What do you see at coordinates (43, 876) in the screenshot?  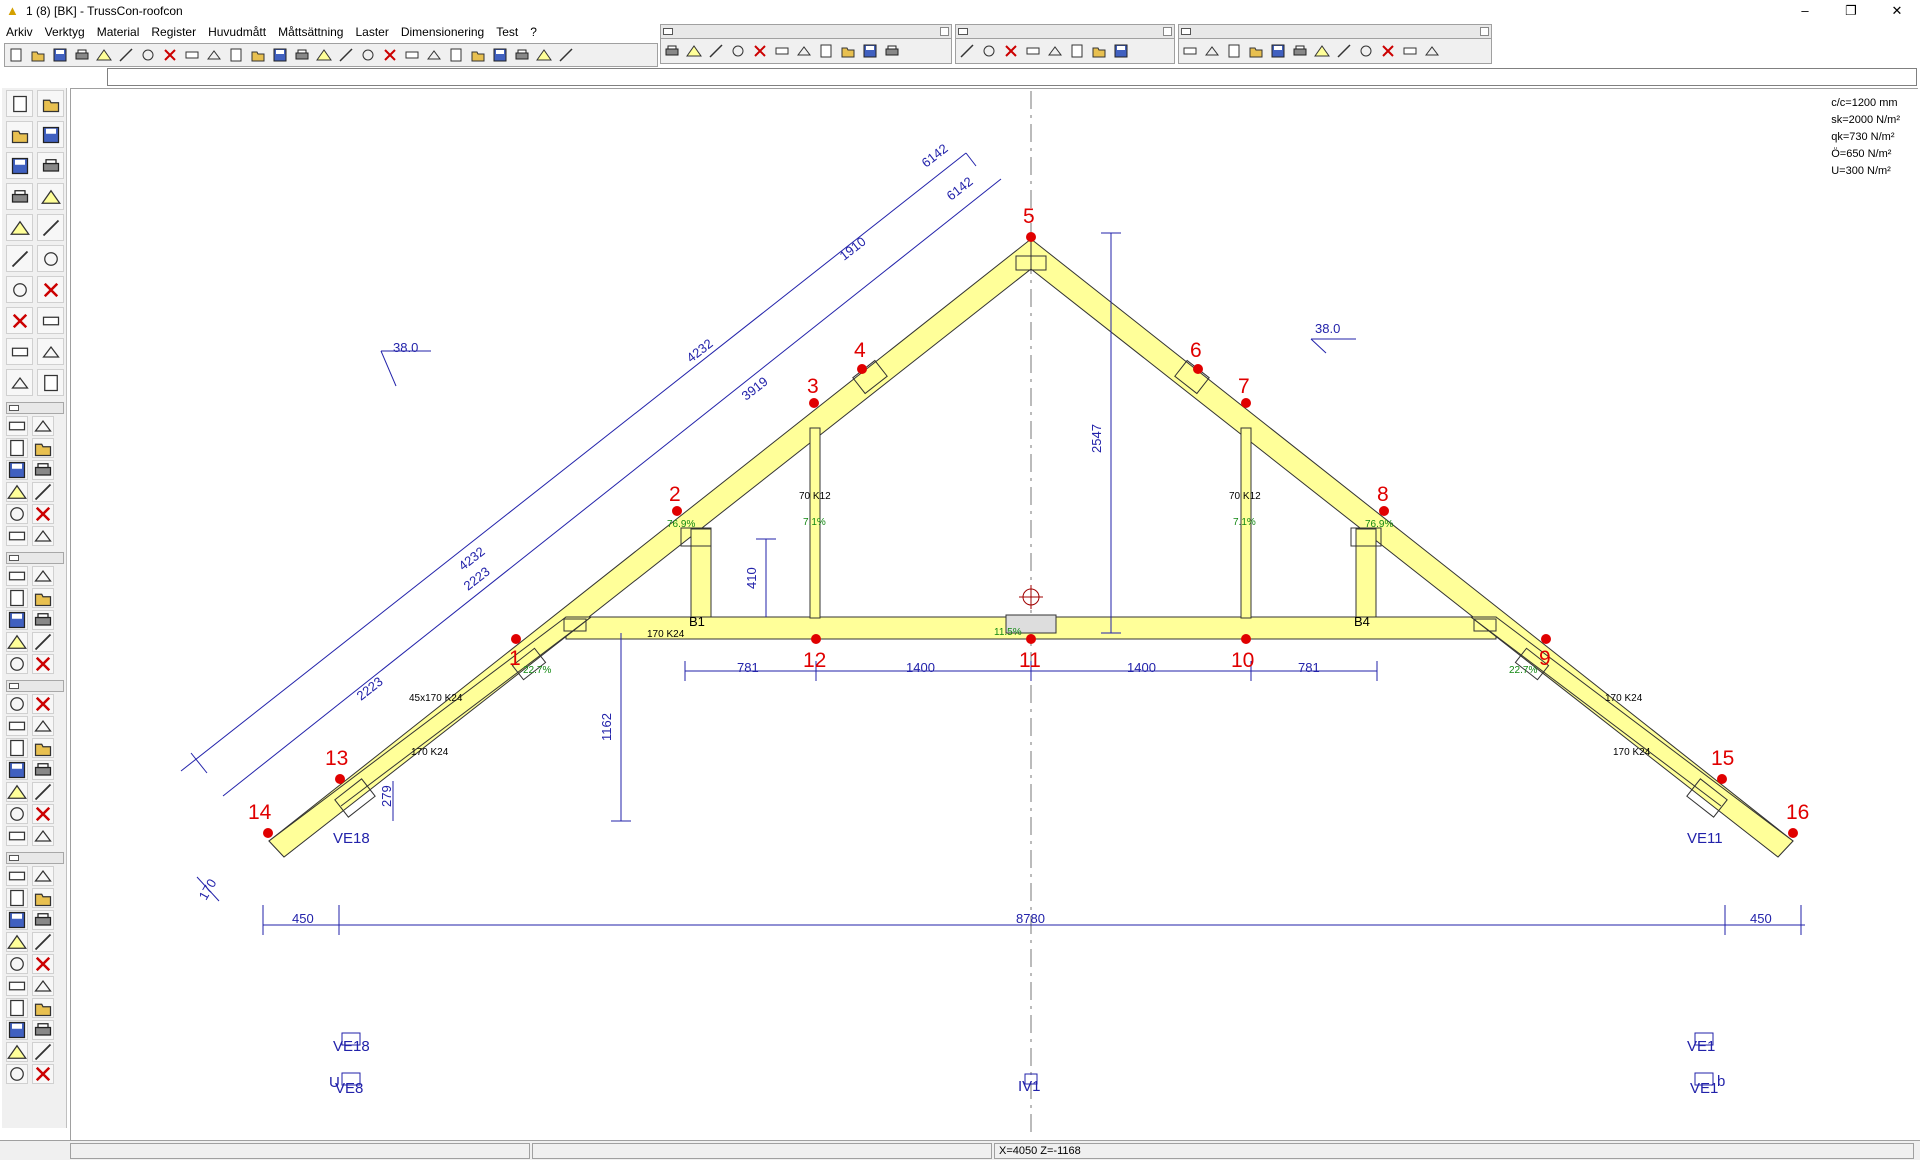 I see `draw-poly-icon` at bounding box center [43, 876].